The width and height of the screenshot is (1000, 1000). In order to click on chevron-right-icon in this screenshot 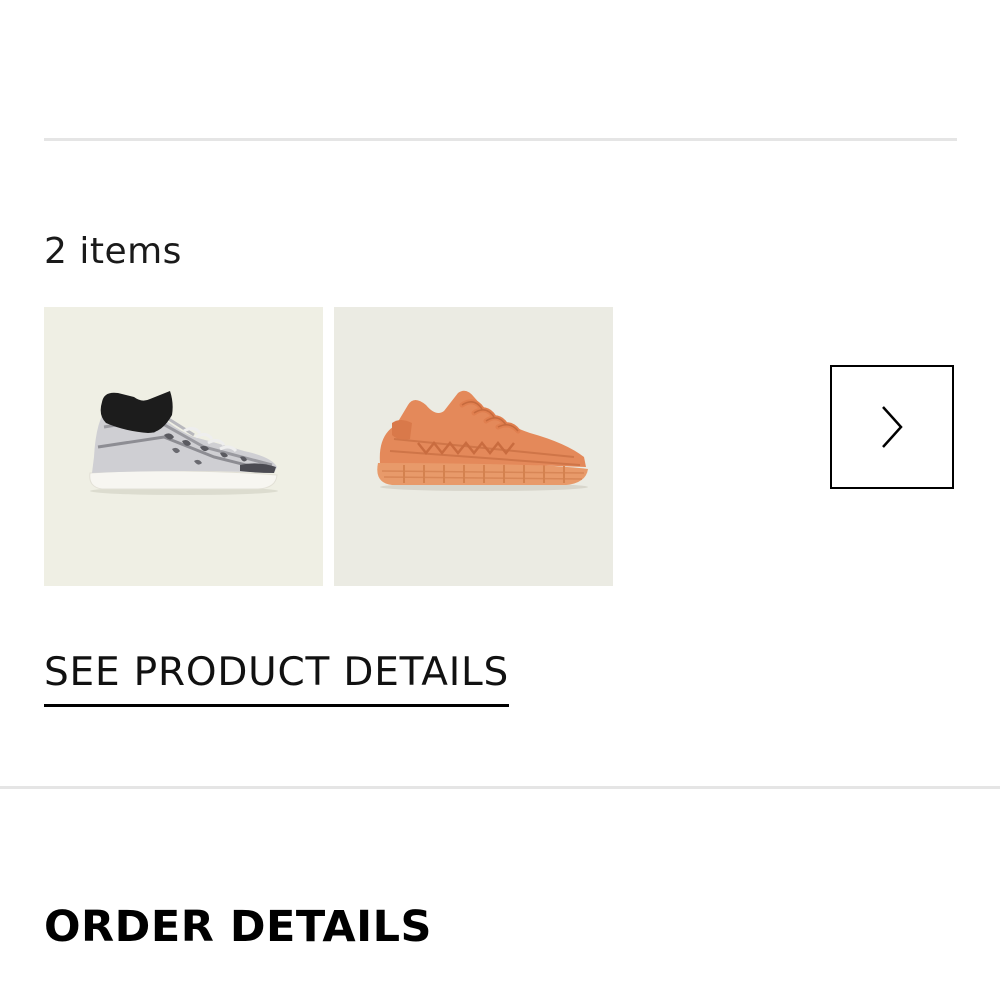, I will do `click(892, 427)`.